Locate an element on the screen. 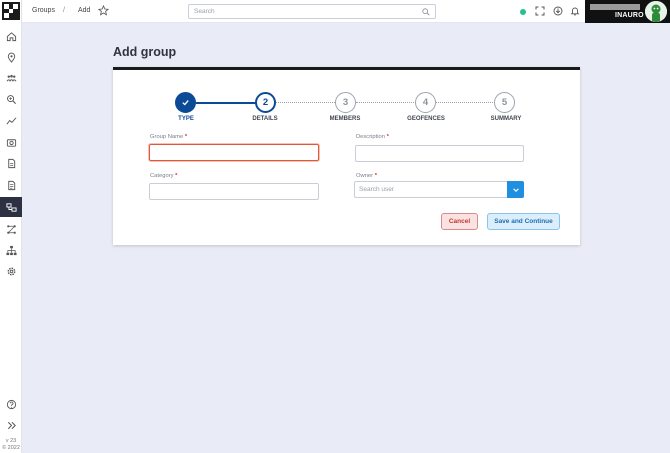  breadcrumb-groups: Groups is located at coordinates (43, 10).